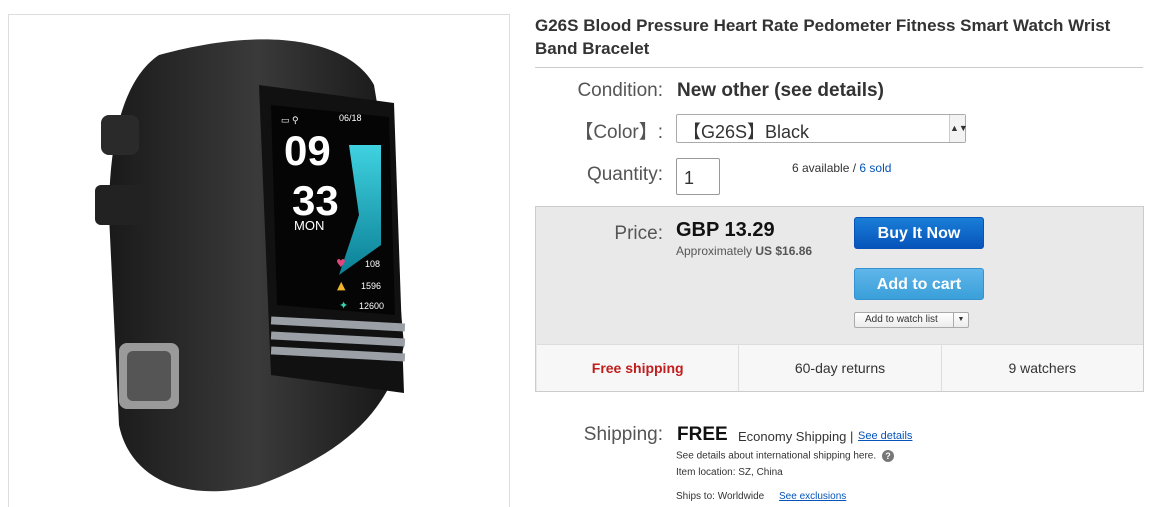 This screenshot has width=1156, height=507. What do you see at coordinates (618, 132) in the screenshot?
I see `color-label: 【Color】:` at bounding box center [618, 132].